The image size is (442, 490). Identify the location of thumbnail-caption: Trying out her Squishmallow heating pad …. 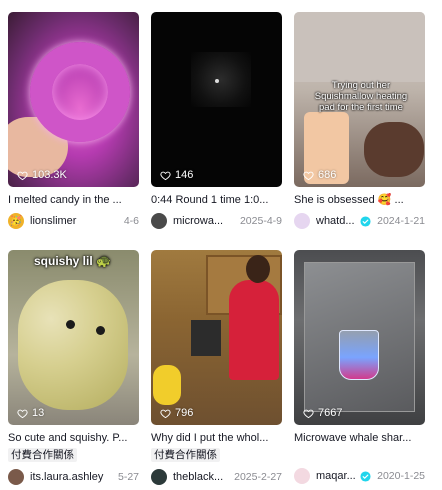
(361, 96).